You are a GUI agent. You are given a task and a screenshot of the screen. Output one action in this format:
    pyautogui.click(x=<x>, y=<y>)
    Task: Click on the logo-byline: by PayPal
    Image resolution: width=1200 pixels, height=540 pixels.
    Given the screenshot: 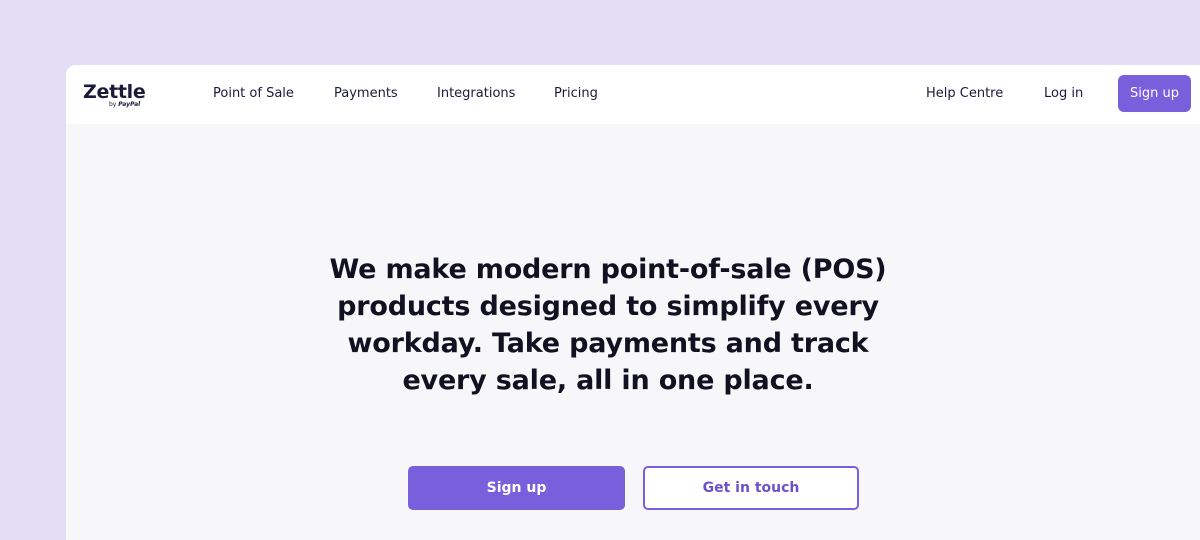 What is the action you would take?
    pyautogui.click(x=125, y=104)
    